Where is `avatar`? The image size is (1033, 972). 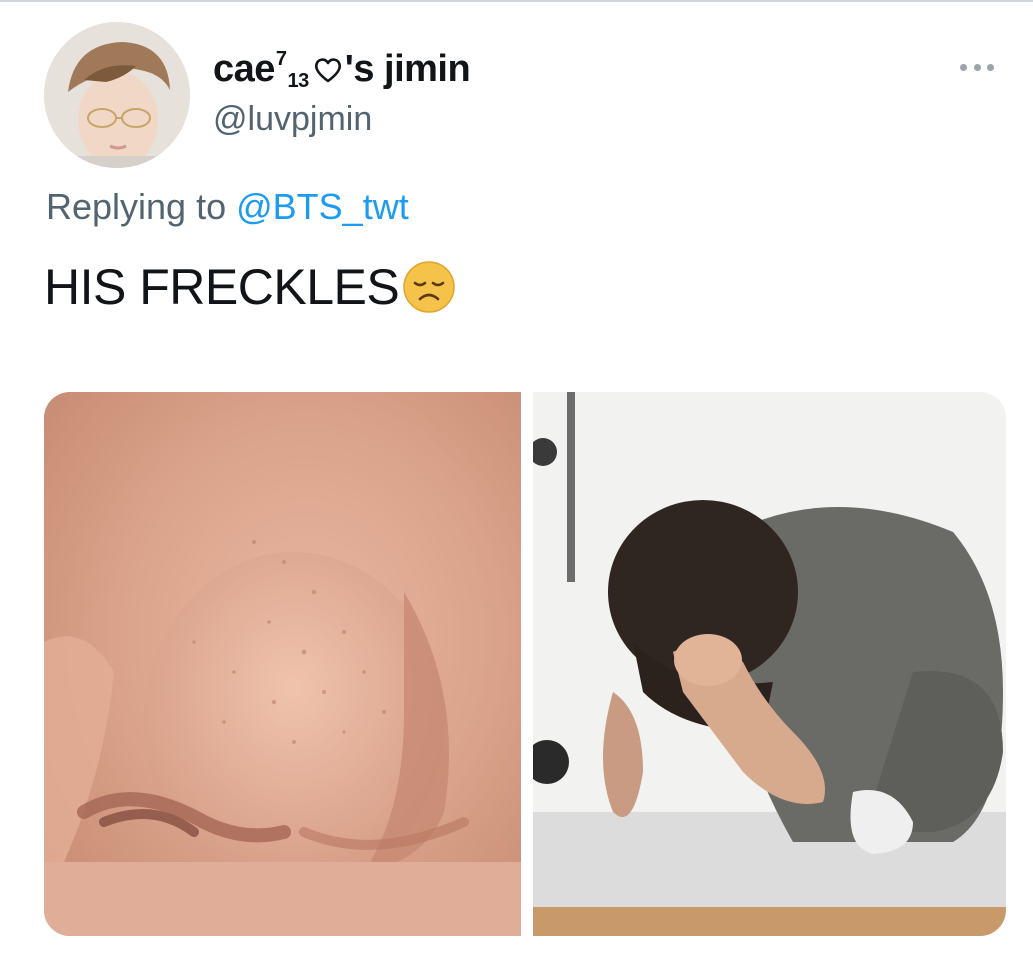 avatar is located at coordinates (117, 95).